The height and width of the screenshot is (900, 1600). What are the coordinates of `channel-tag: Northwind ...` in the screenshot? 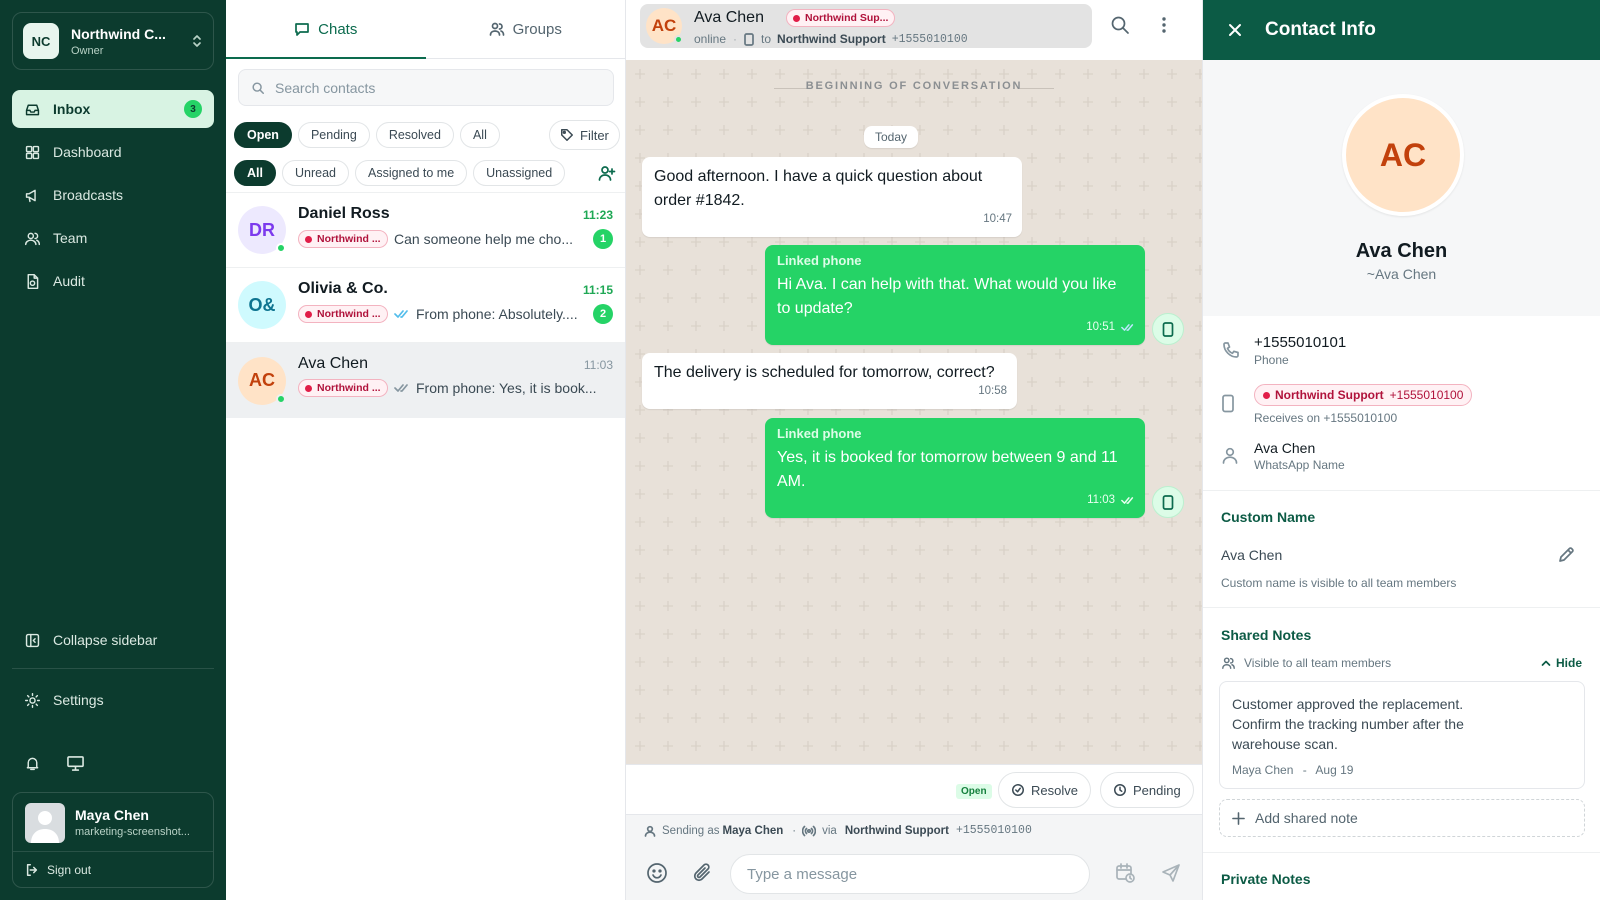 It's located at (343, 239).